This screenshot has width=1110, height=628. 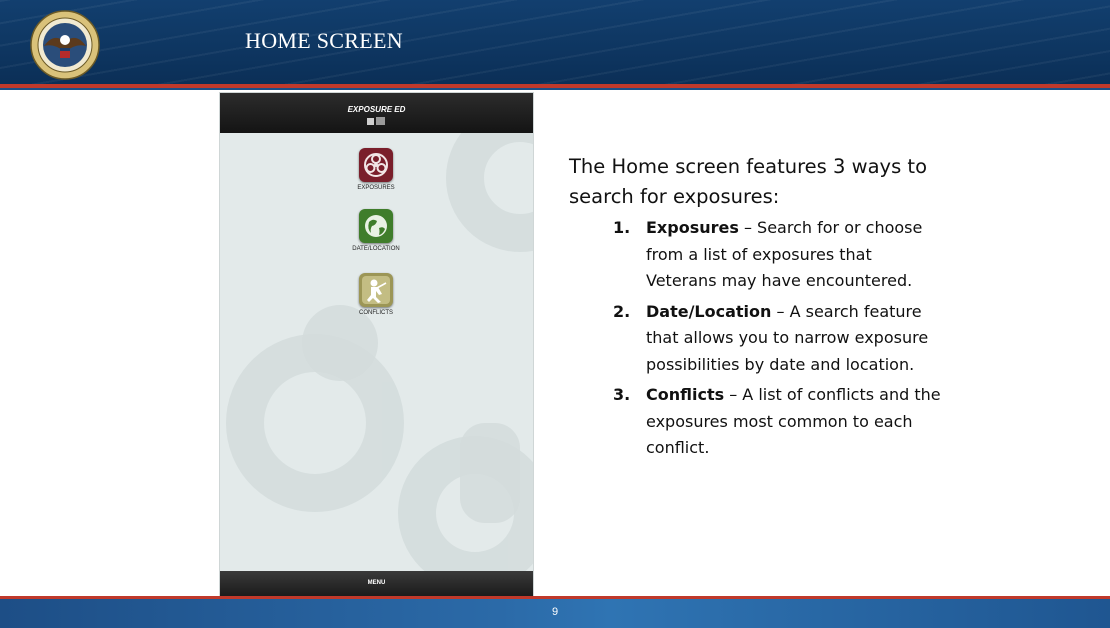 I want to click on app-logo-icon, so click(x=376, y=121).